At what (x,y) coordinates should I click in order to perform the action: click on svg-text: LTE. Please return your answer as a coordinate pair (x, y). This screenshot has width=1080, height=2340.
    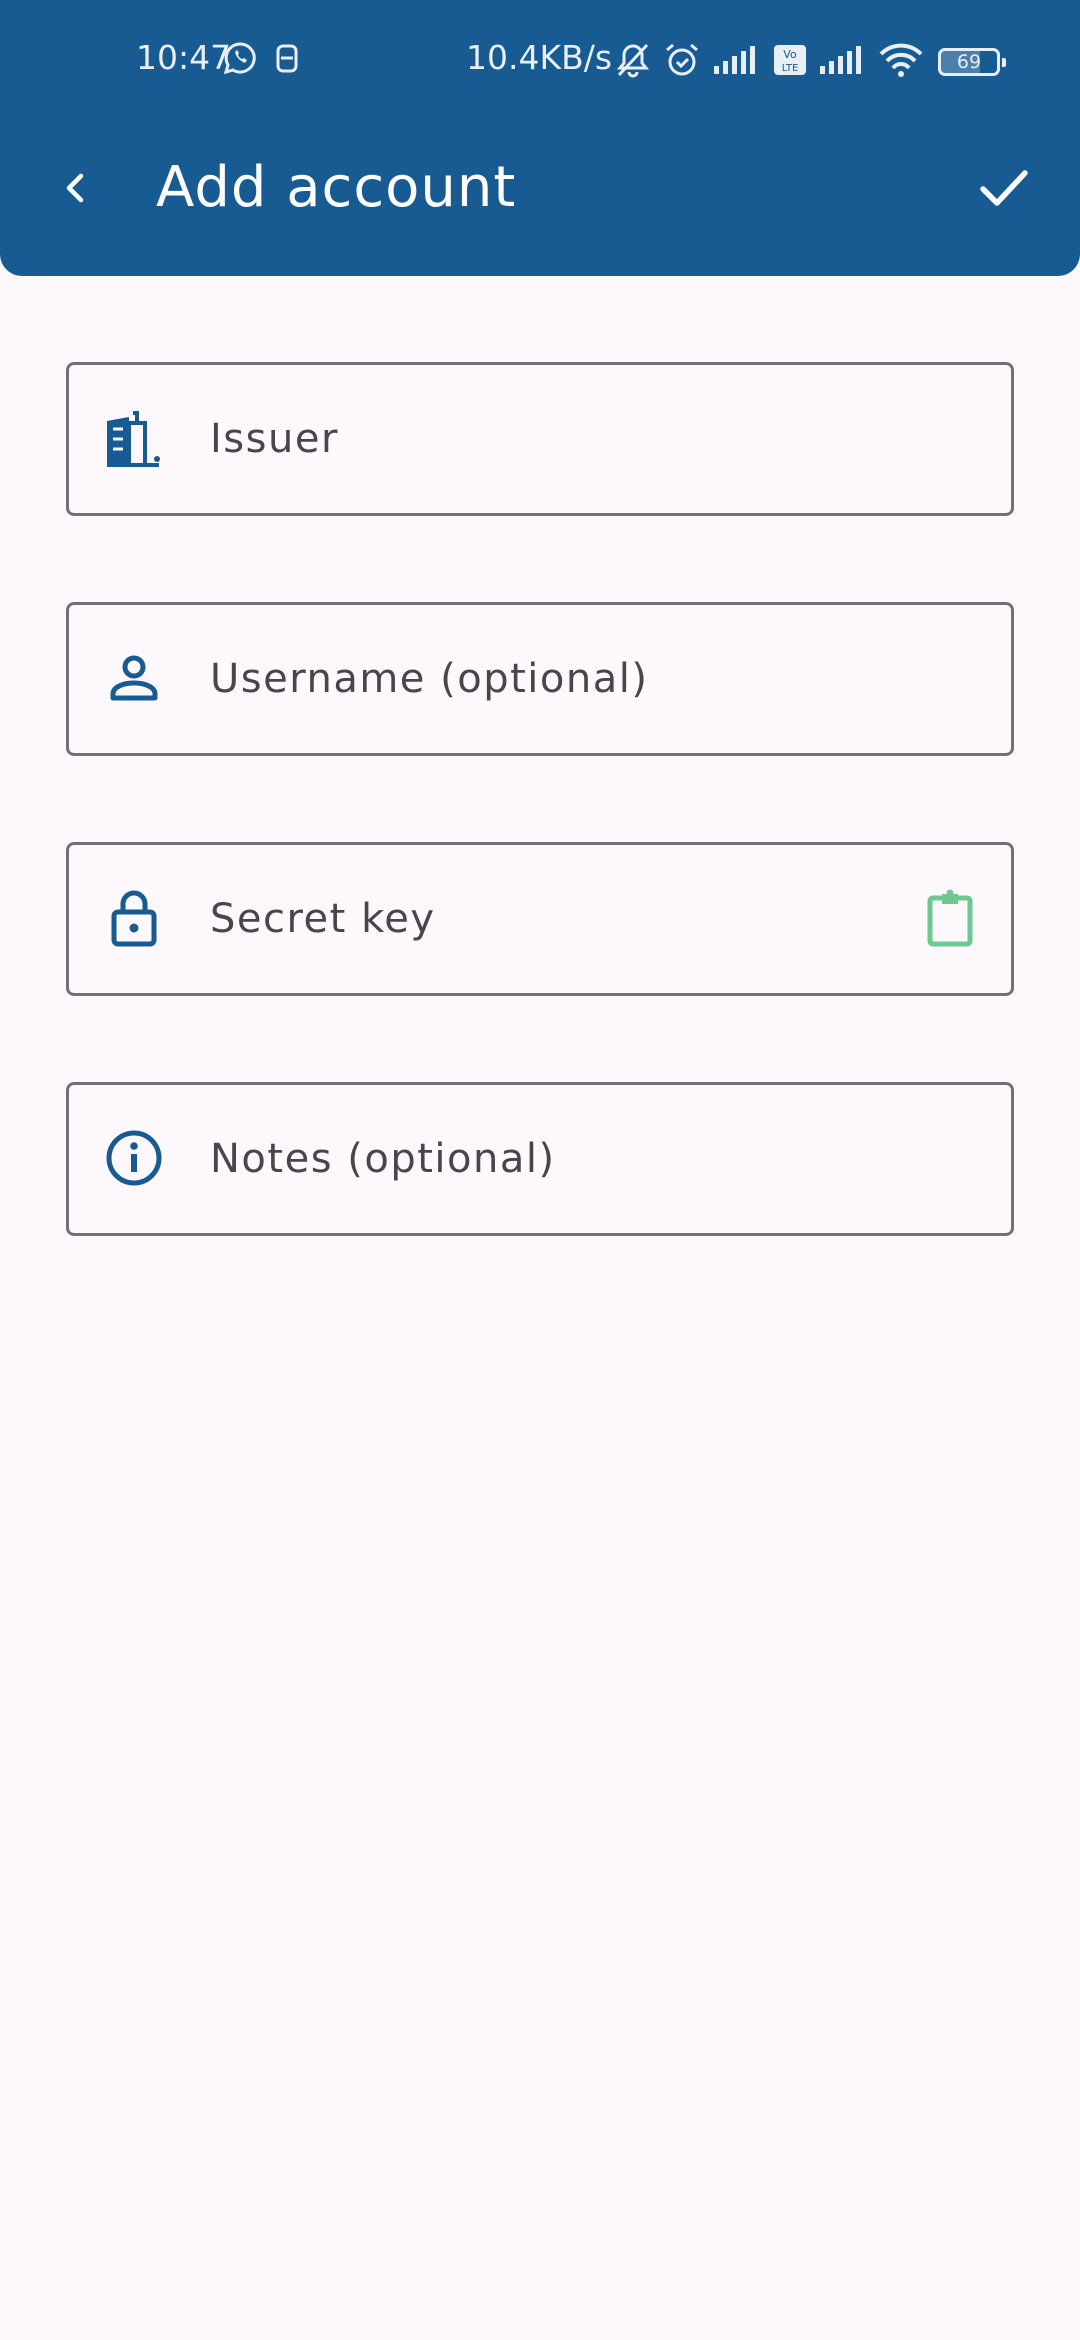
    Looking at the image, I should click on (790, 68).